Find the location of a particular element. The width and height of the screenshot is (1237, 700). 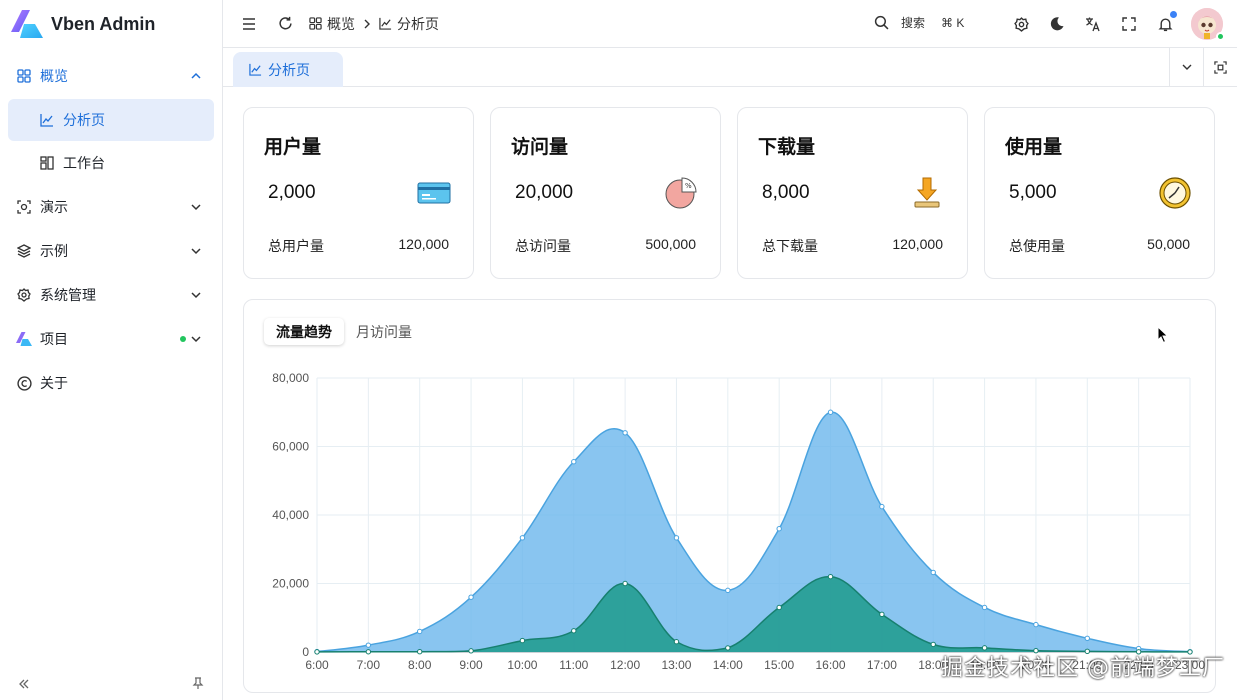

search-button: 搜索 ⌘ K is located at coordinates (919, 22).